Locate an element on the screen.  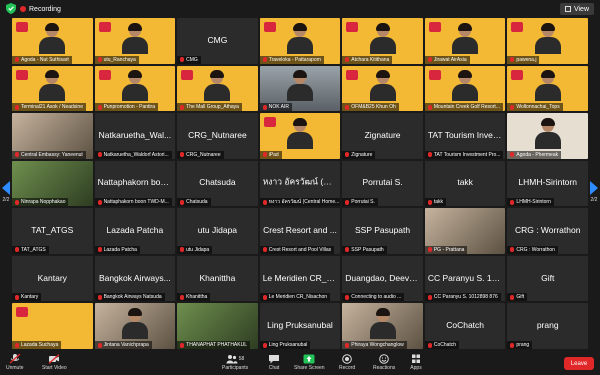
participant-tile: CoChatch CoChatch is located at coordinates (465, 326).